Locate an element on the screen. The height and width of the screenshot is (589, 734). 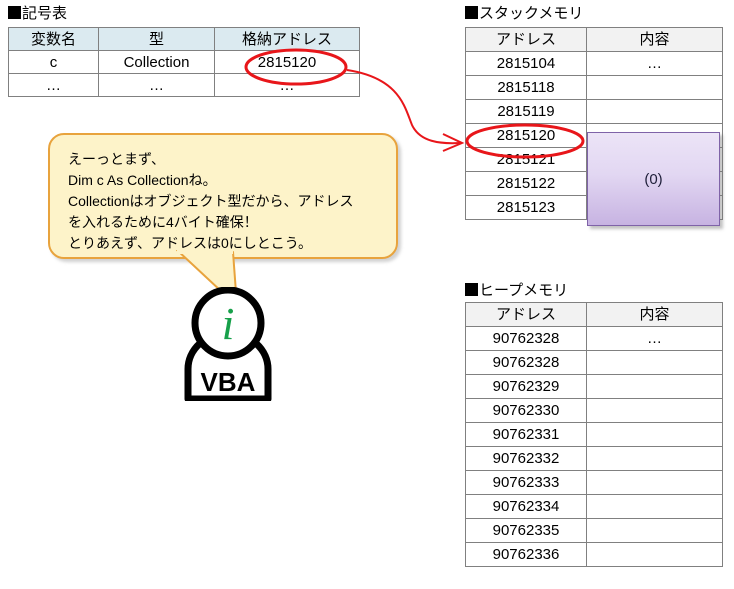
allocated-memory-block: (0) is located at coordinates (653, 179).